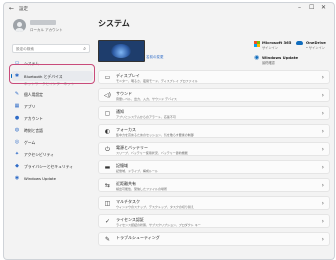 Image resolution: width=336 pixels, height=260 pixels. What do you see at coordinates (17, 118) in the screenshot?
I see `account-icon: ●` at bounding box center [17, 118].